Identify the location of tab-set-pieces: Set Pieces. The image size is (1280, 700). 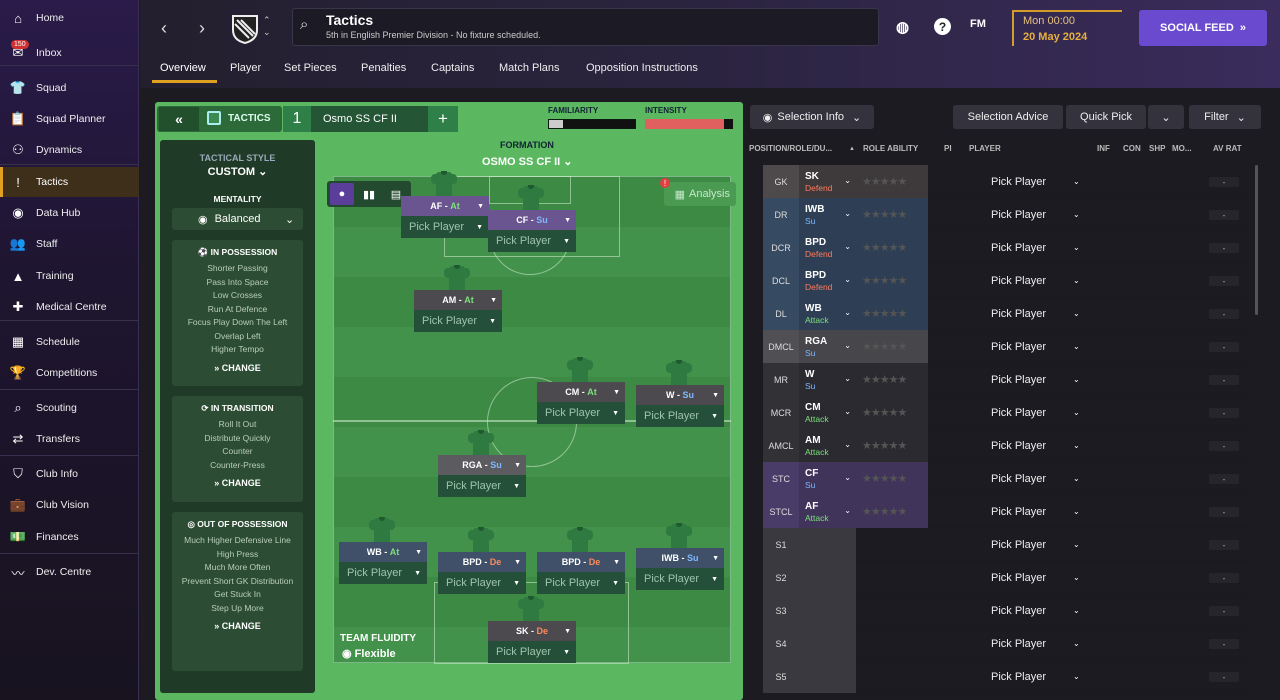
(310, 68).